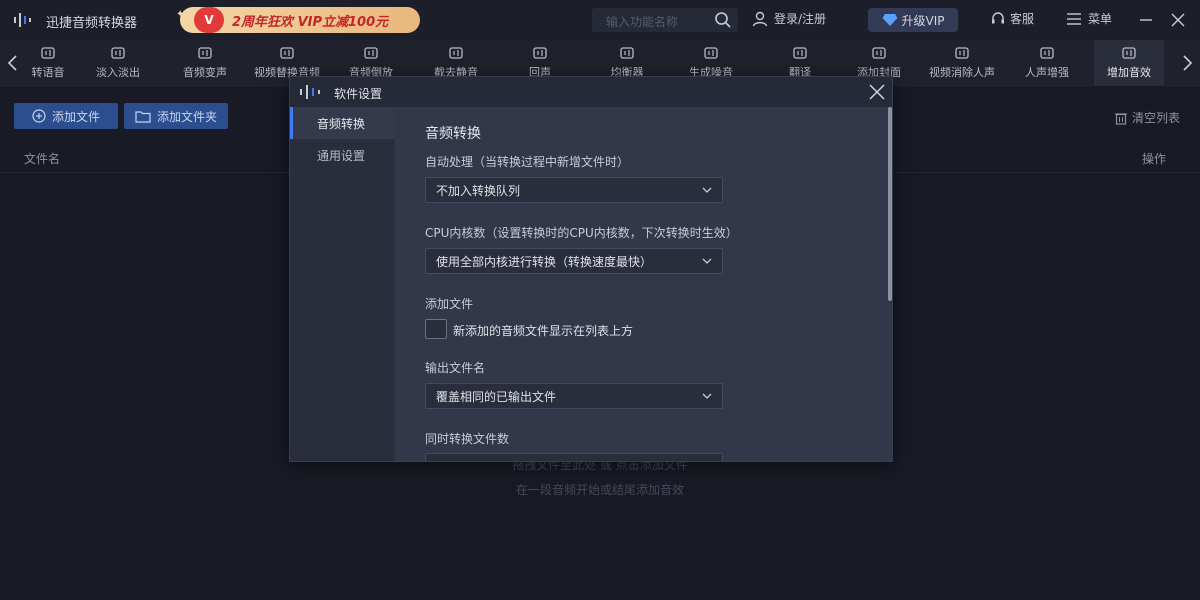  What do you see at coordinates (1047, 63) in the screenshot?
I see `tool-vocal-enhance: 人声增强` at bounding box center [1047, 63].